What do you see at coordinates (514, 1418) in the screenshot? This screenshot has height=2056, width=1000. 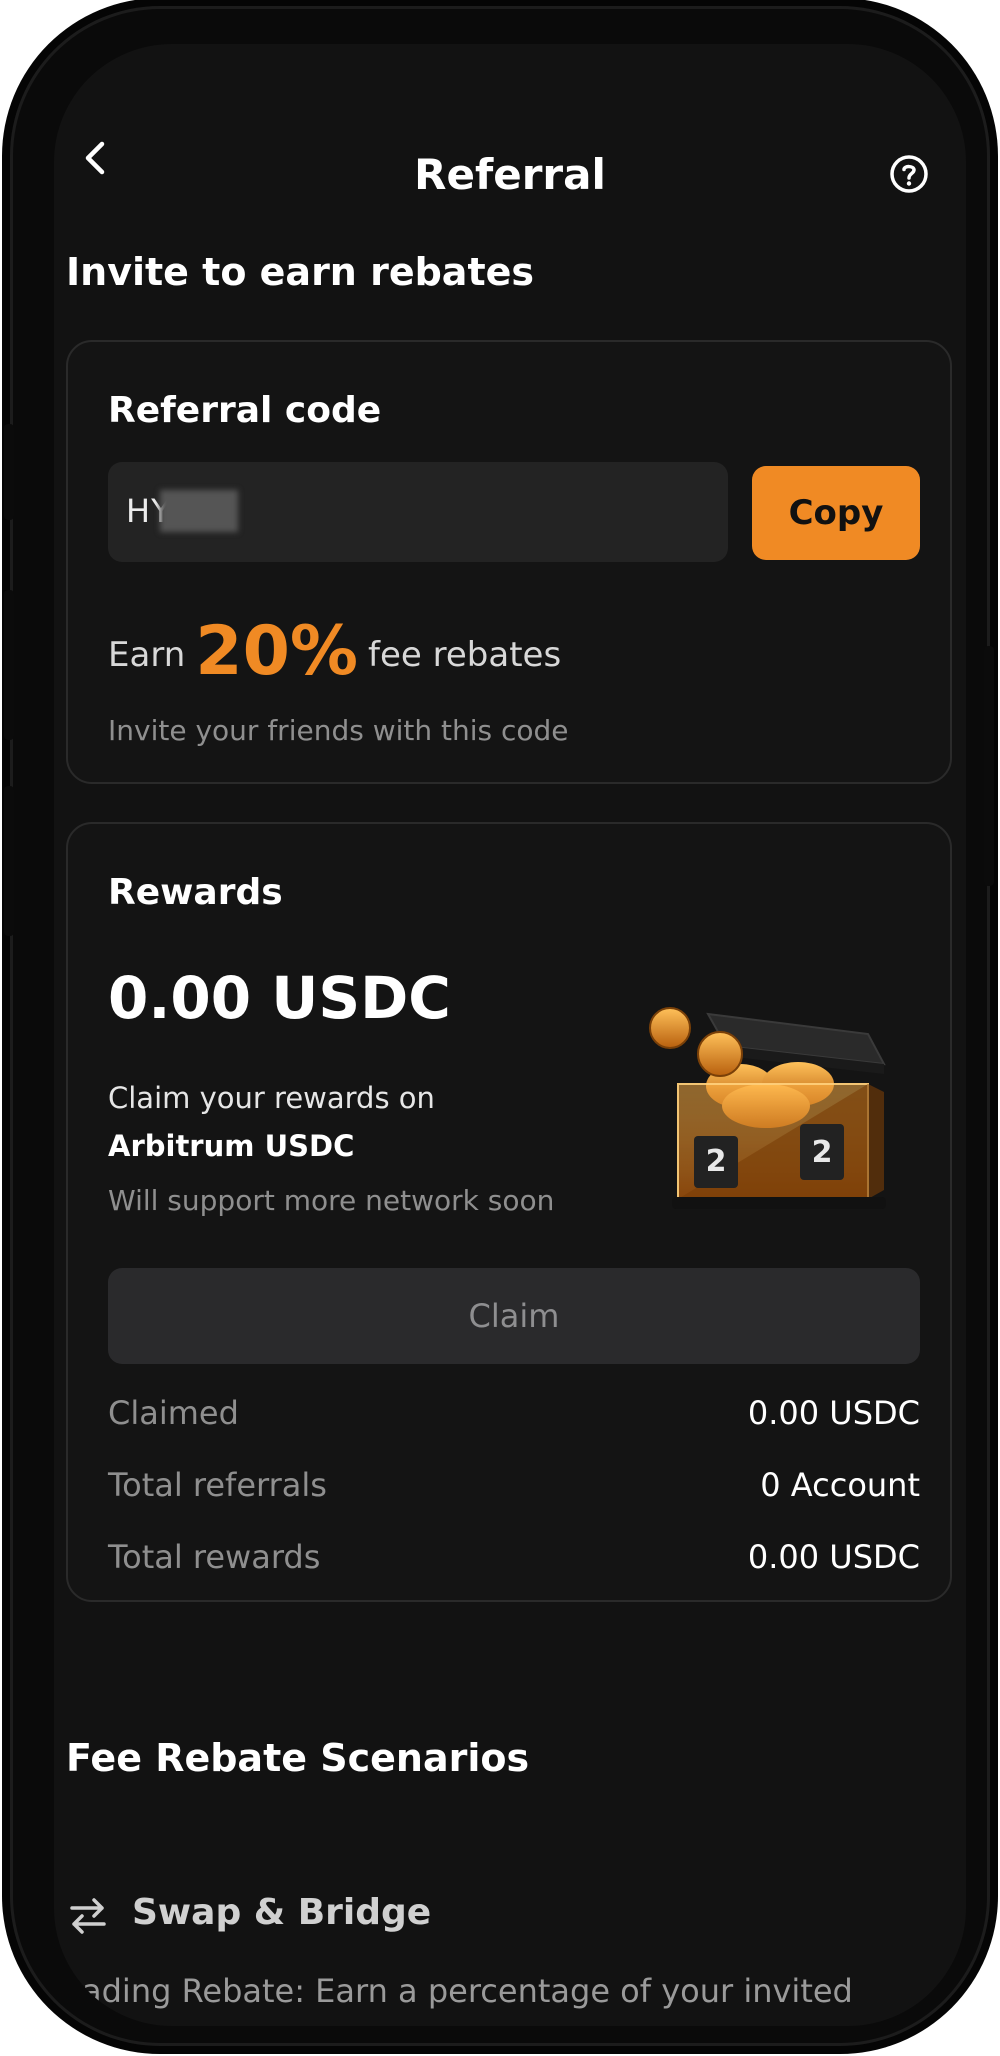 I see `stat-row-claimed: Claimed 0.00 USDC` at bounding box center [514, 1418].